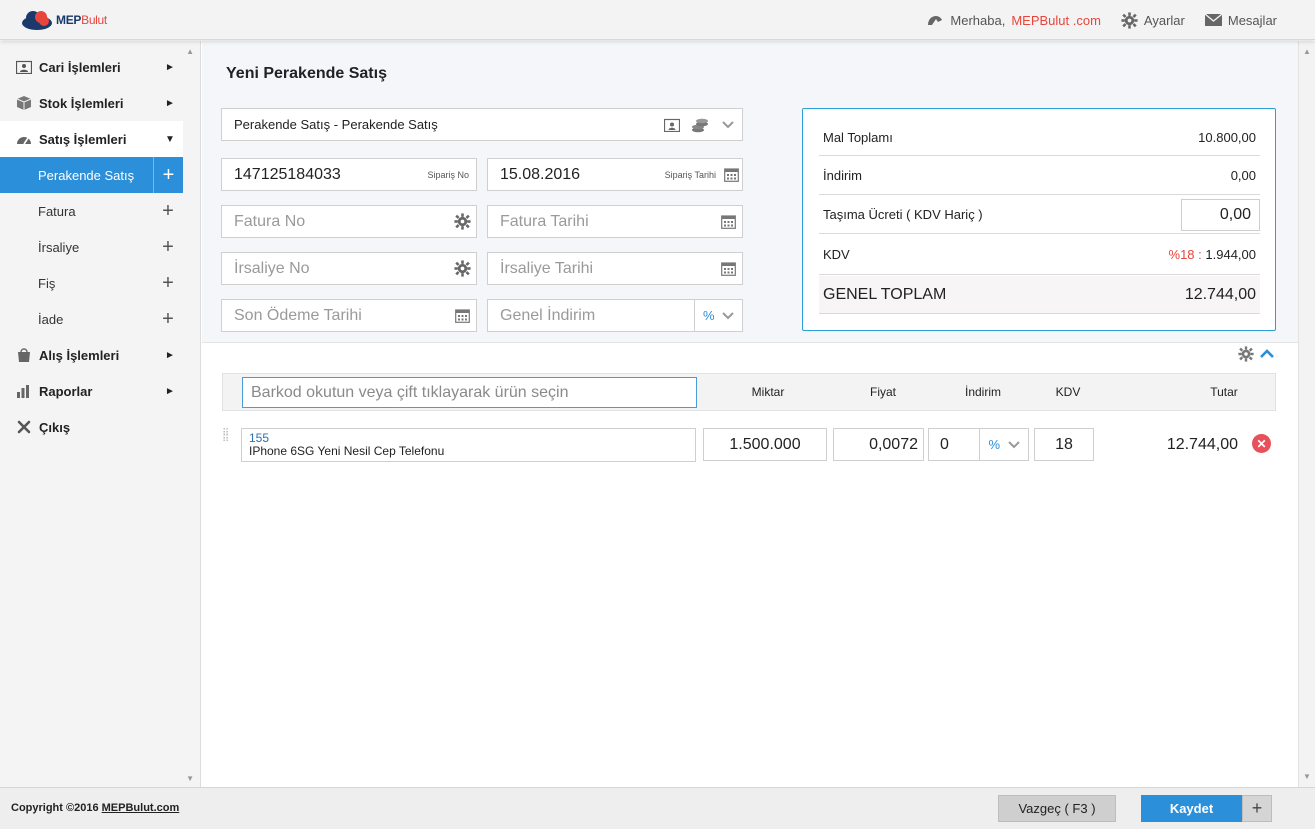 Image resolution: width=1315 pixels, height=829 pixels. What do you see at coordinates (59, 247) in the screenshot?
I see `sidebar-subitem-label: İrsaliye` at bounding box center [59, 247].